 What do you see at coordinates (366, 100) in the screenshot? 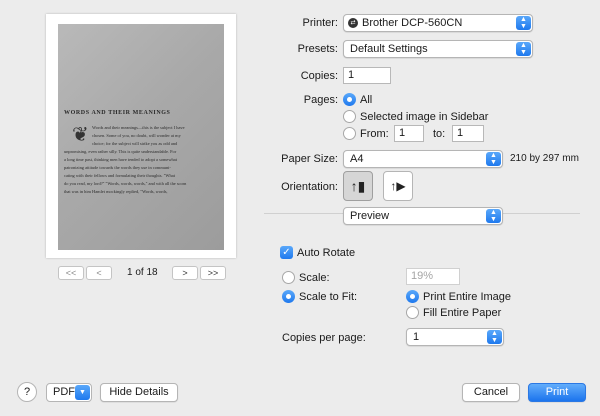
I see `pages-all-label: All` at bounding box center [366, 100].